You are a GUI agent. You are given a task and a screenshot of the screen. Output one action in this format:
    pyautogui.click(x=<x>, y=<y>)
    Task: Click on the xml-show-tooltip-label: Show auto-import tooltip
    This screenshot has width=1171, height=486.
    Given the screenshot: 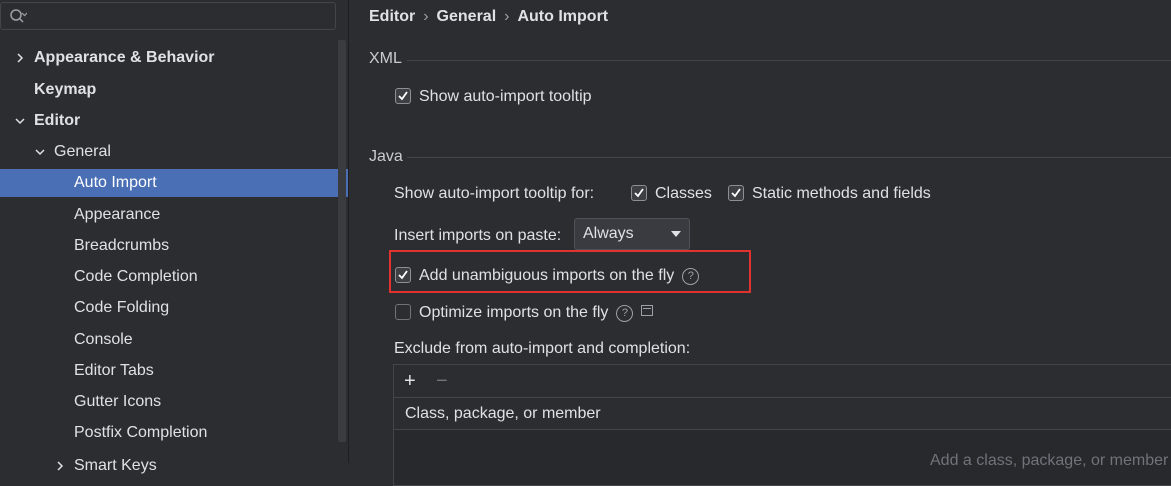 What is the action you would take?
    pyautogui.click(x=505, y=96)
    